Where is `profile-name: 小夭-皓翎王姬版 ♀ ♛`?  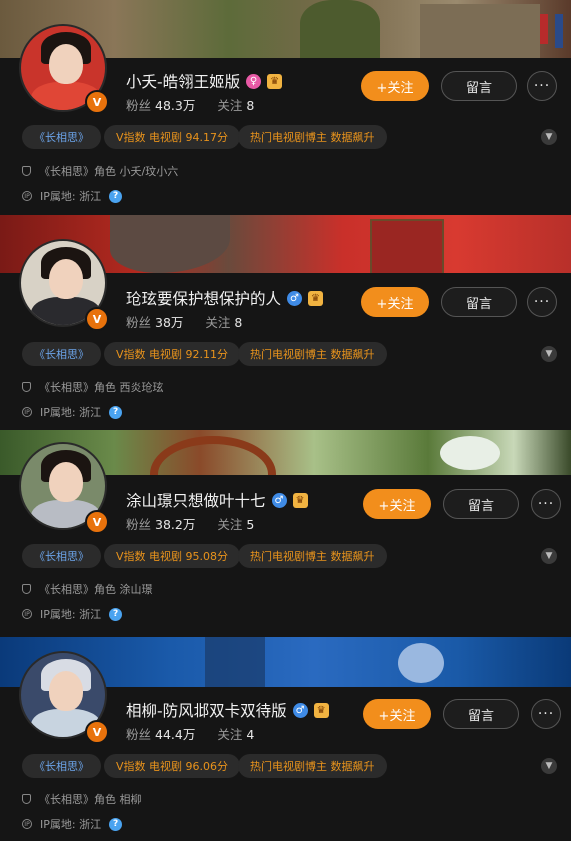
profile-name: 小夭-皓翎王姬版 ♀ ♛ is located at coordinates (204, 81).